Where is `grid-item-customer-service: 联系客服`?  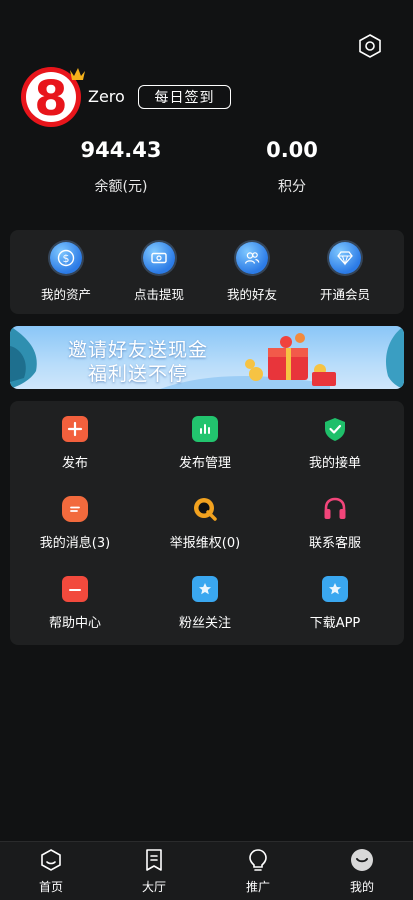 grid-item-customer-service: 联系客服 is located at coordinates (335, 523).